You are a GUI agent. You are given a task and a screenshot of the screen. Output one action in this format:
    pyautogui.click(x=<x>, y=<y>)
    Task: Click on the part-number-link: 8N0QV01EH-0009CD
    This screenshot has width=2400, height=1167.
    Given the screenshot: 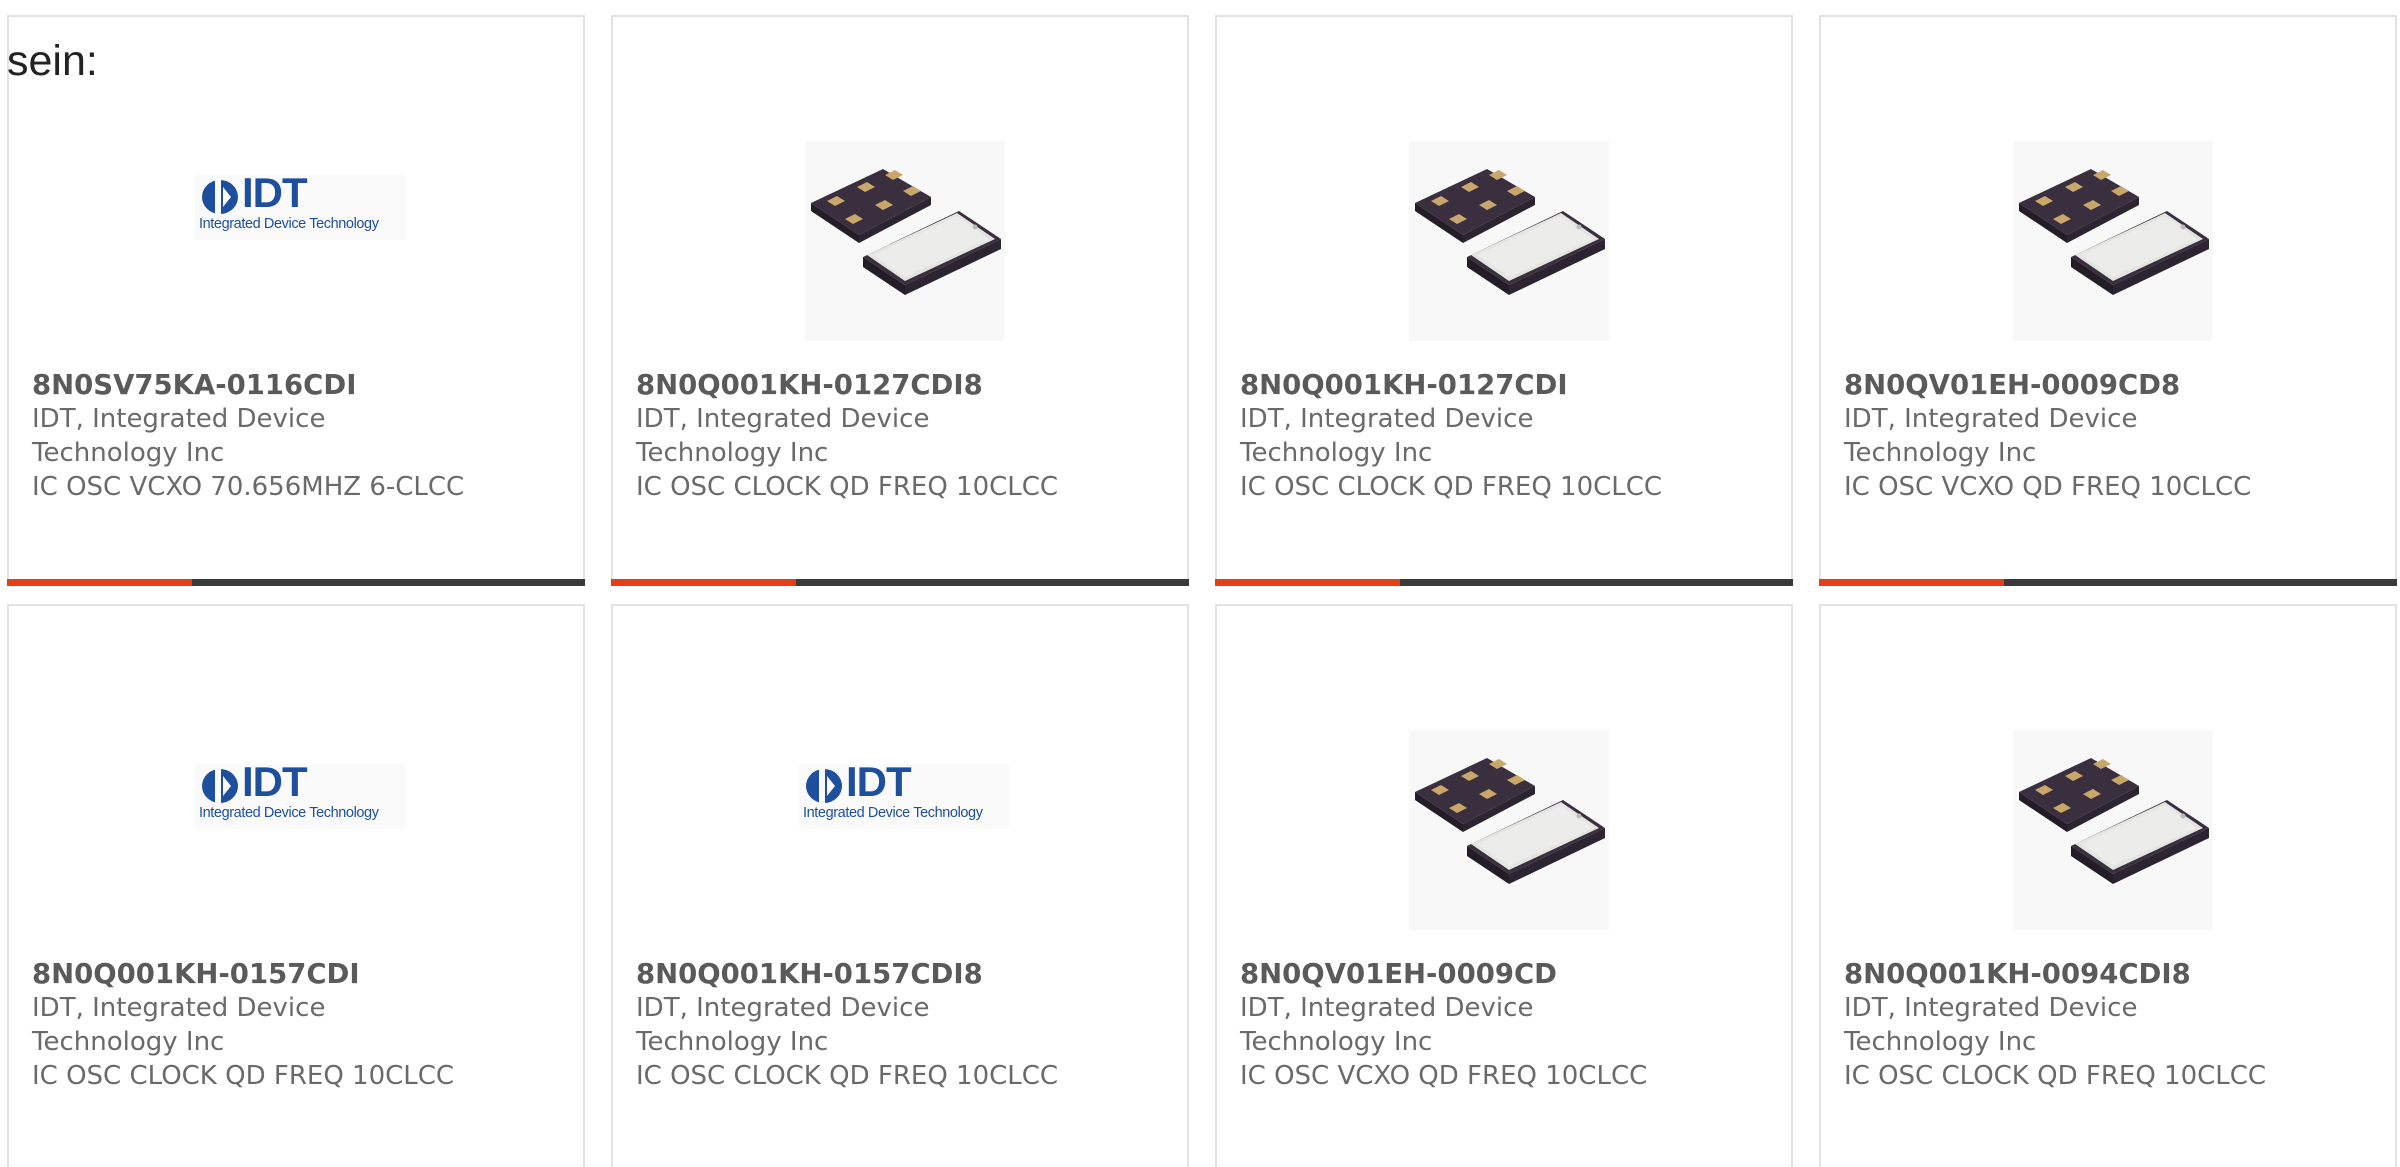 What is the action you would take?
    pyautogui.click(x=1500, y=974)
    